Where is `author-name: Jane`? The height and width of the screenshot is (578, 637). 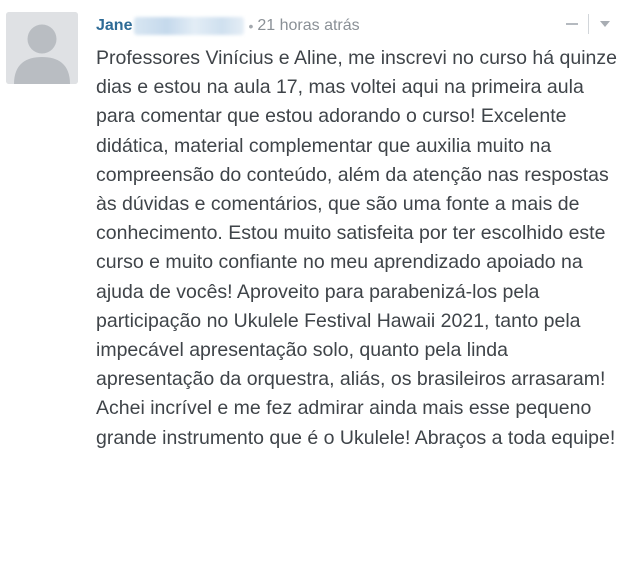 author-name: Jane is located at coordinates (114, 26).